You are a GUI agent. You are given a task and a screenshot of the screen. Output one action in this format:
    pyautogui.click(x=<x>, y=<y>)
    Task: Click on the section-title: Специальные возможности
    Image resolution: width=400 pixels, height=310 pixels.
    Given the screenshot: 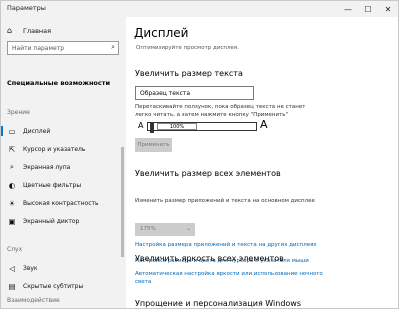 What is the action you would take?
    pyautogui.click(x=59, y=83)
    